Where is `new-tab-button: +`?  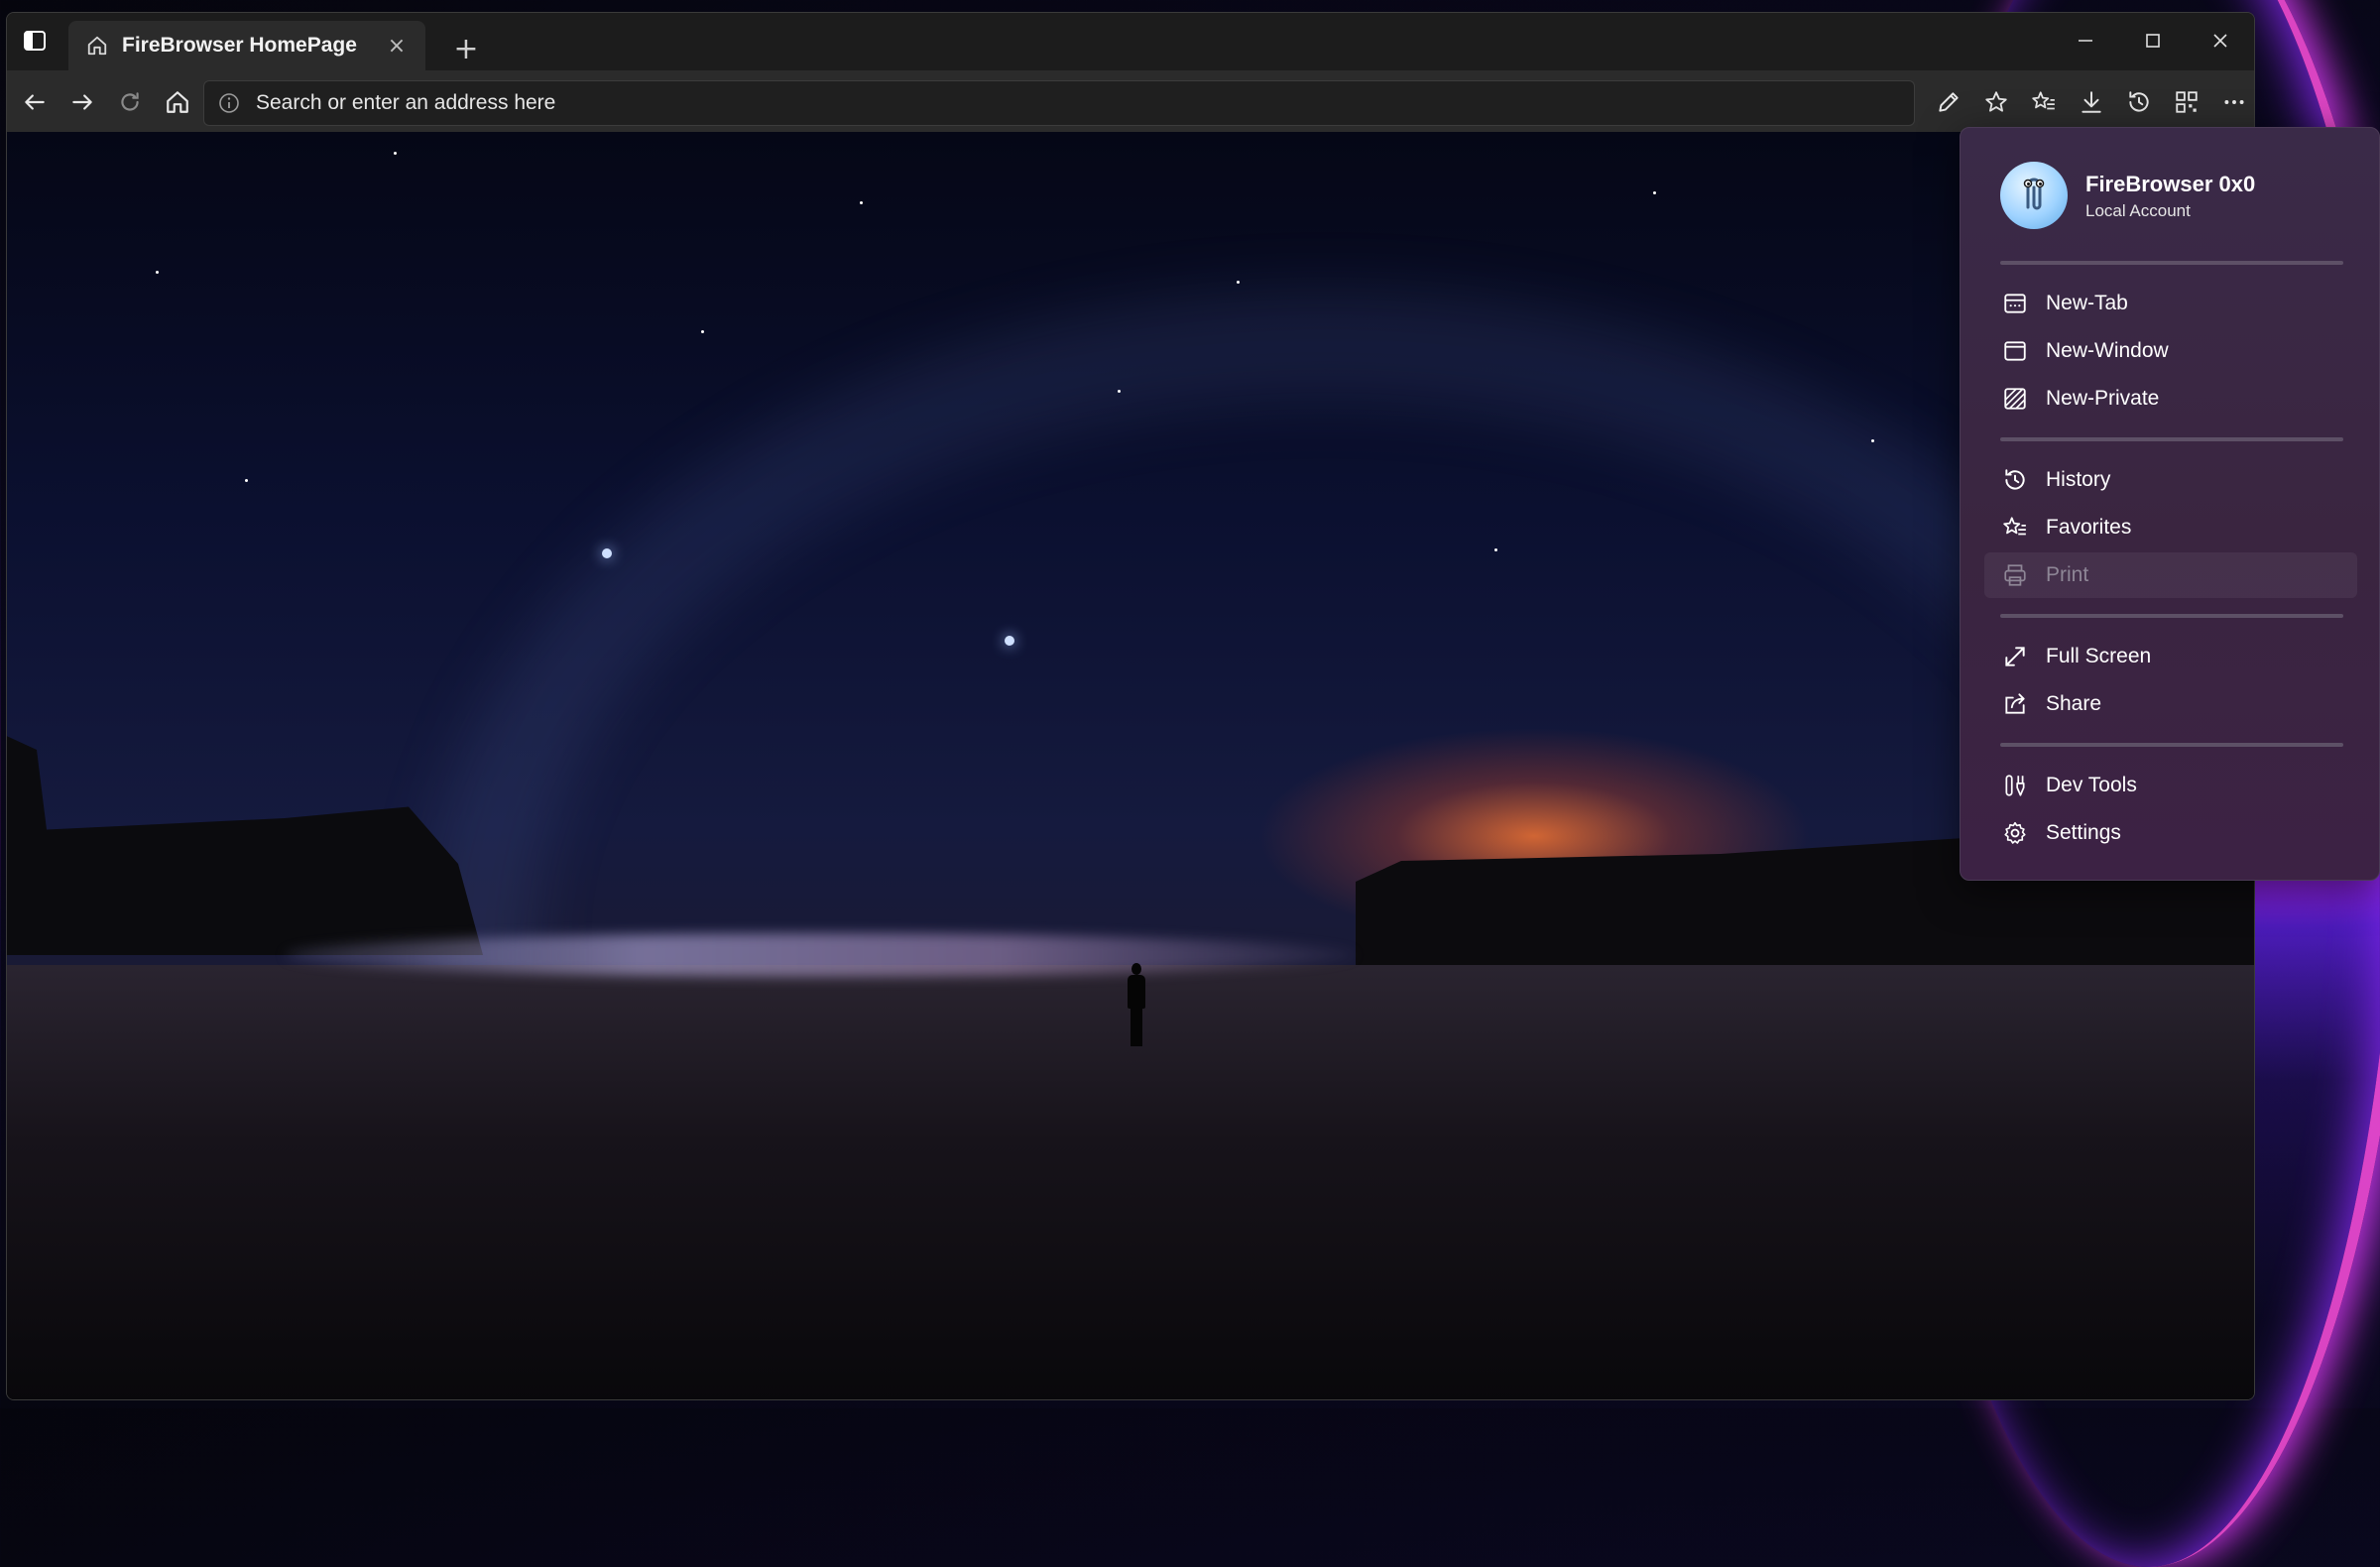
new-tab-button: + is located at coordinates (466, 49).